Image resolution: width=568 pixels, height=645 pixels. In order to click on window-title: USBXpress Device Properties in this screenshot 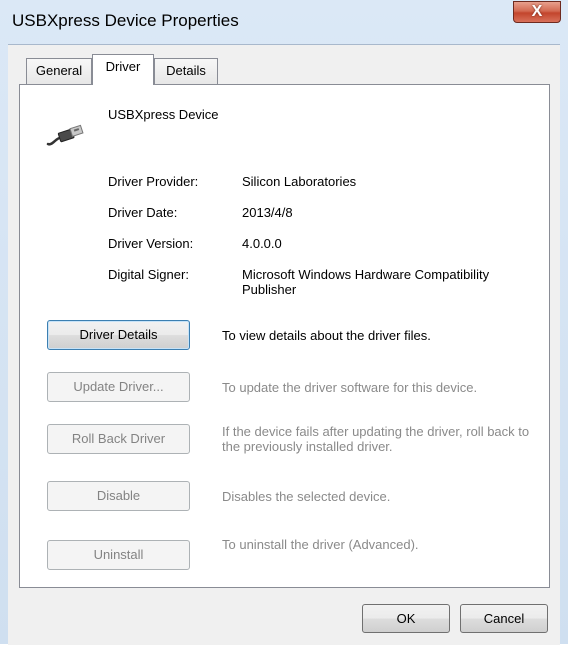, I will do `click(125, 20)`.